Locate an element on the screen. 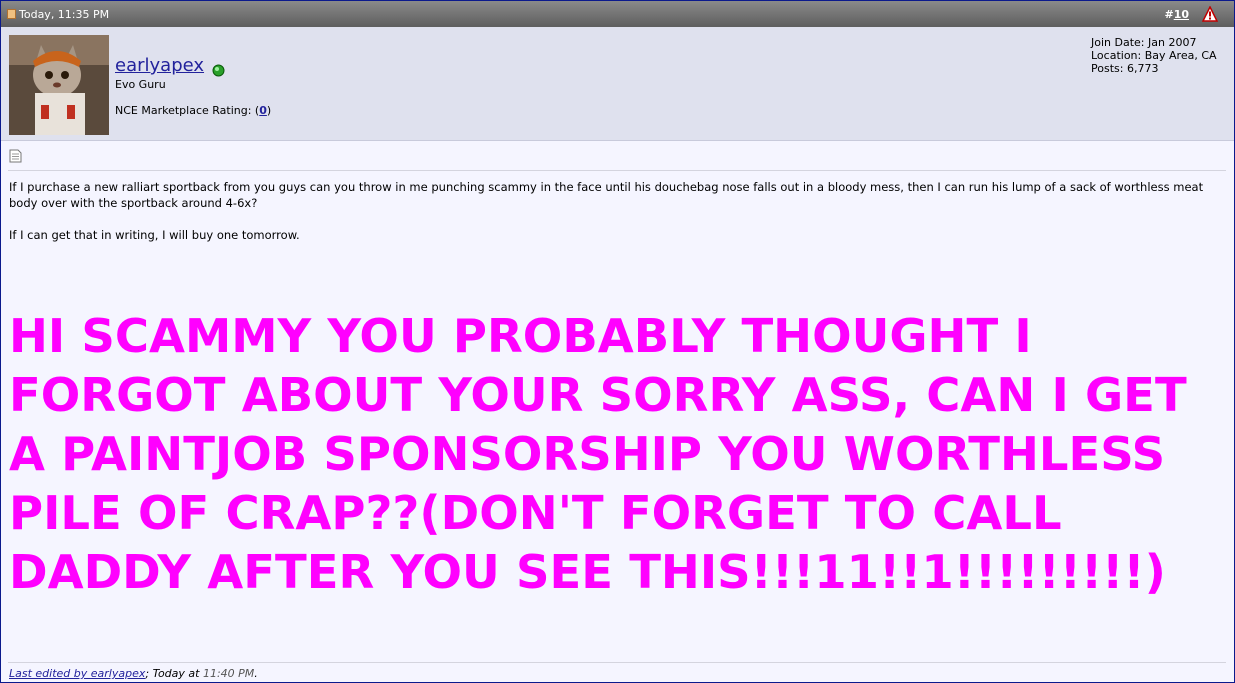 The width and height of the screenshot is (1235, 683). last-edited-link: Last edited by earlyapex is located at coordinates (77, 673).